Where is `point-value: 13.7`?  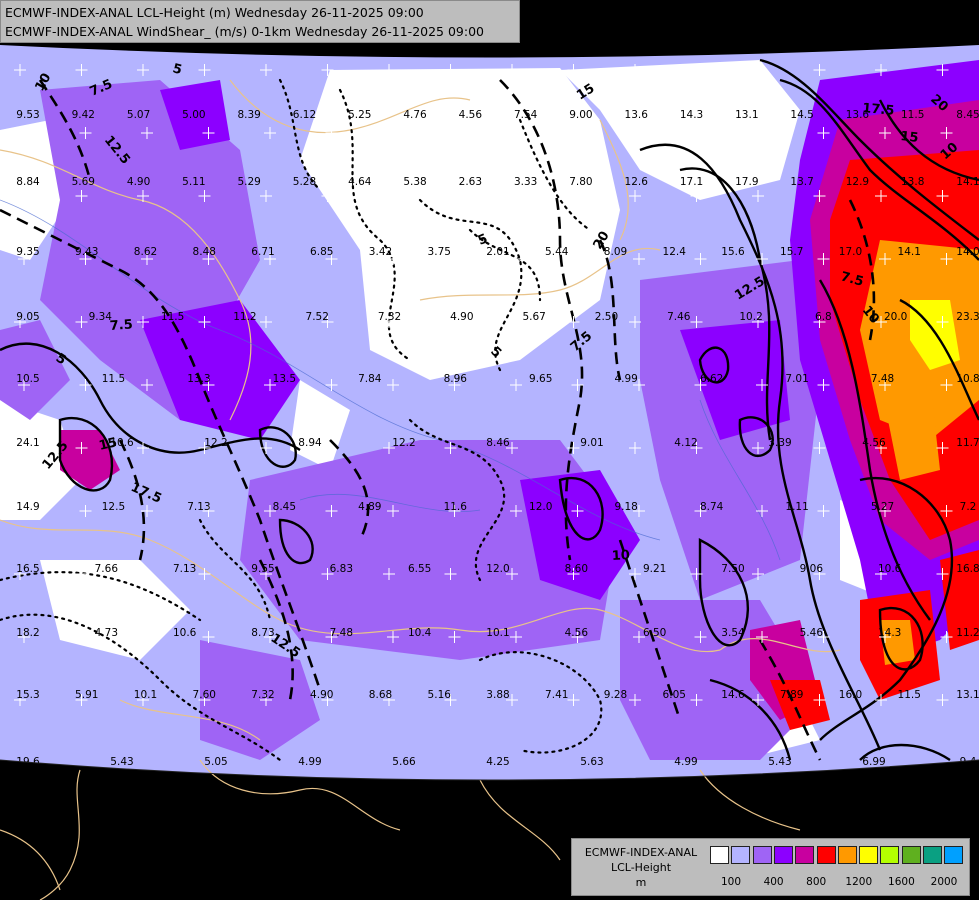
point-value: 13.7 is located at coordinates (801, 182).